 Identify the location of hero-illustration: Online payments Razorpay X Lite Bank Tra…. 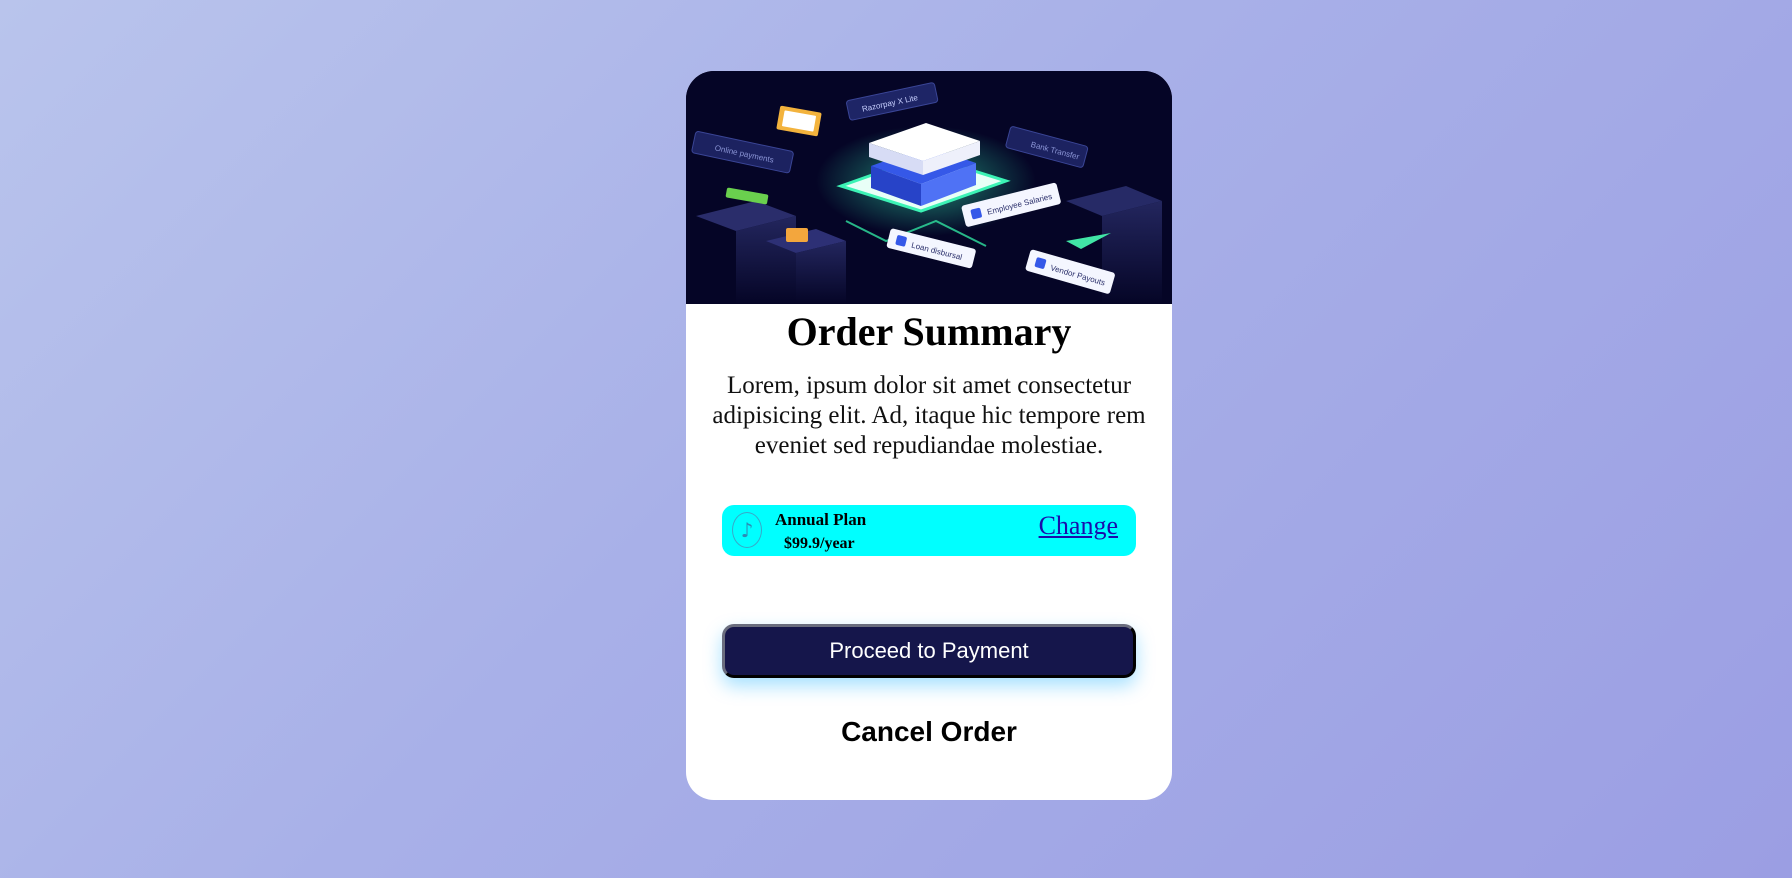
(929, 187).